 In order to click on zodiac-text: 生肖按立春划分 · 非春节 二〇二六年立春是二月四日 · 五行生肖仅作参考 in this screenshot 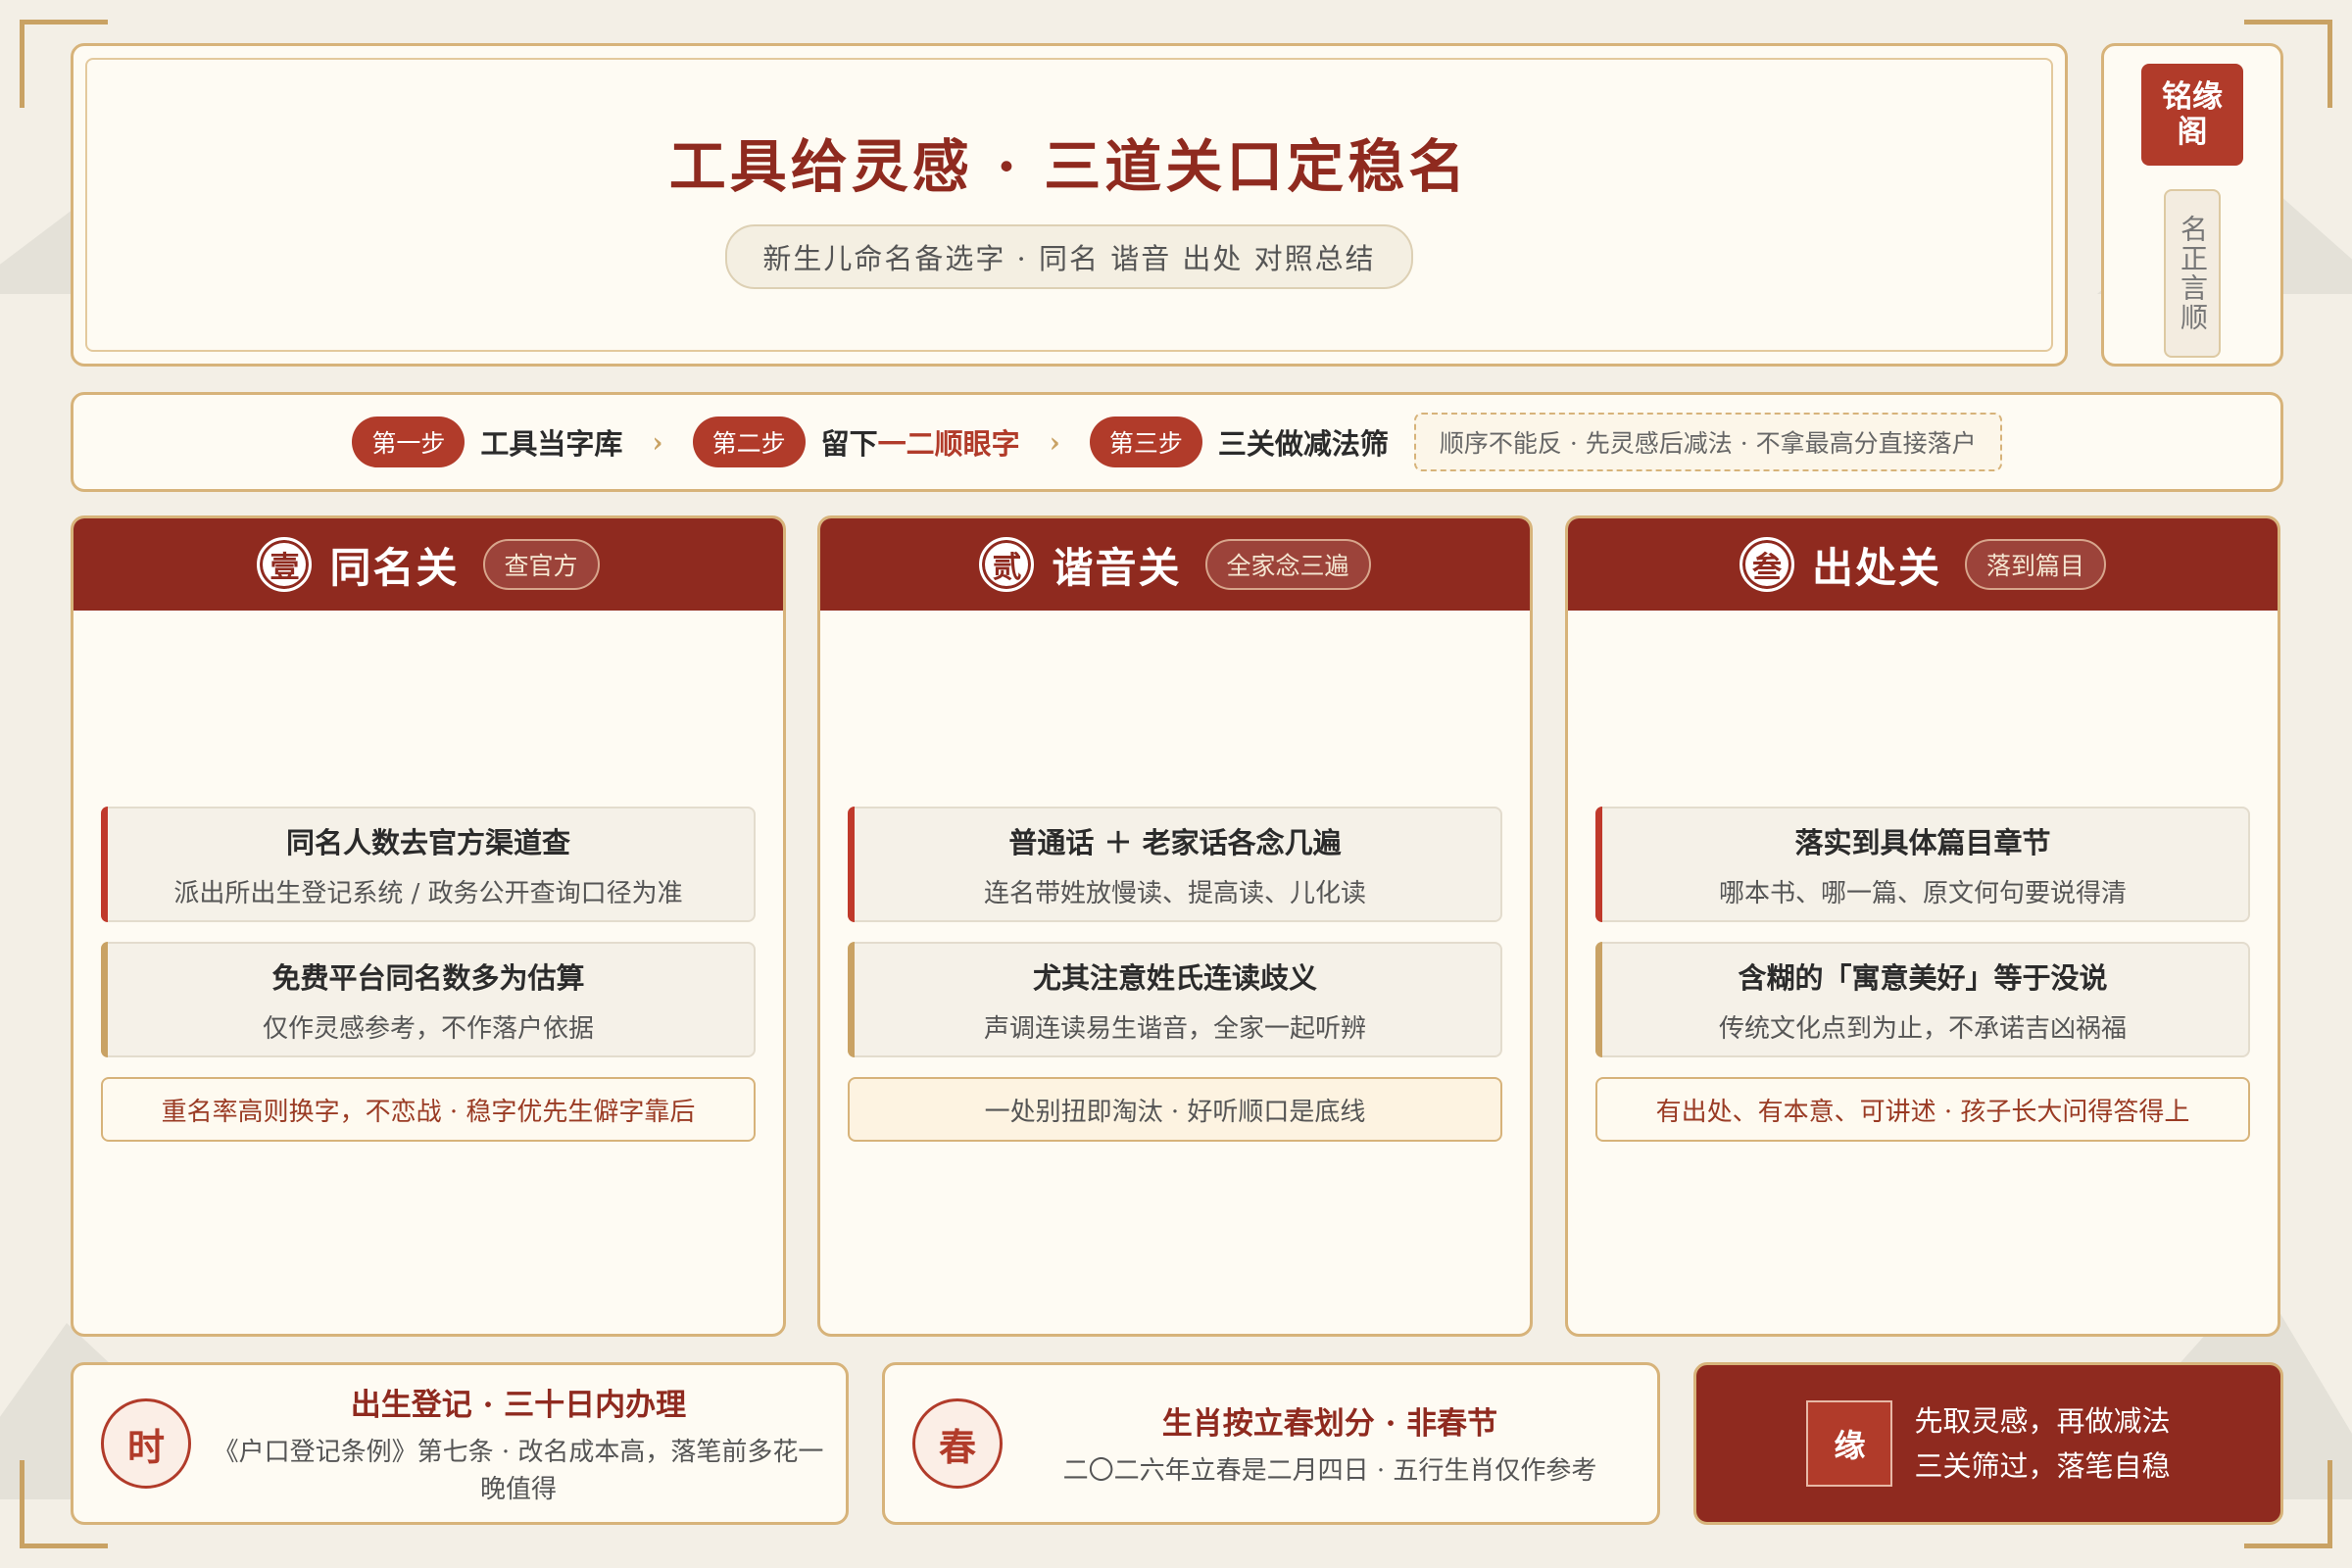, I will do `click(1330, 1444)`.